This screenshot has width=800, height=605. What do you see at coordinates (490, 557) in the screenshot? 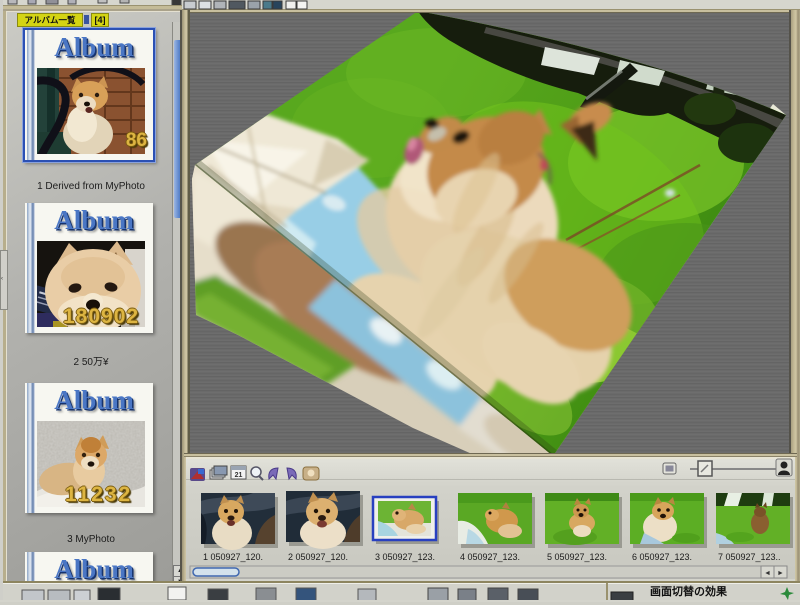
I see `svg-text: 4 050927_123.` at bounding box center [490, 557].